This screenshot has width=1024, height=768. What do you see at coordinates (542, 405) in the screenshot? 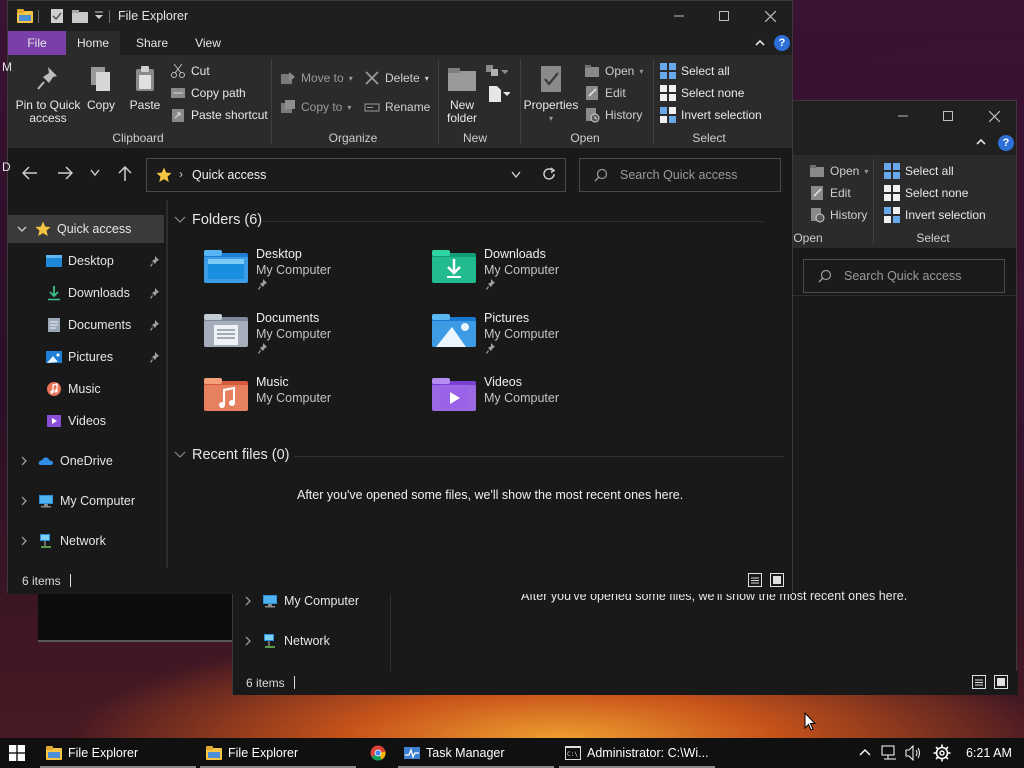
I see `folder-tile-videos: Videos My Computer` at bounding box center [542, 405].